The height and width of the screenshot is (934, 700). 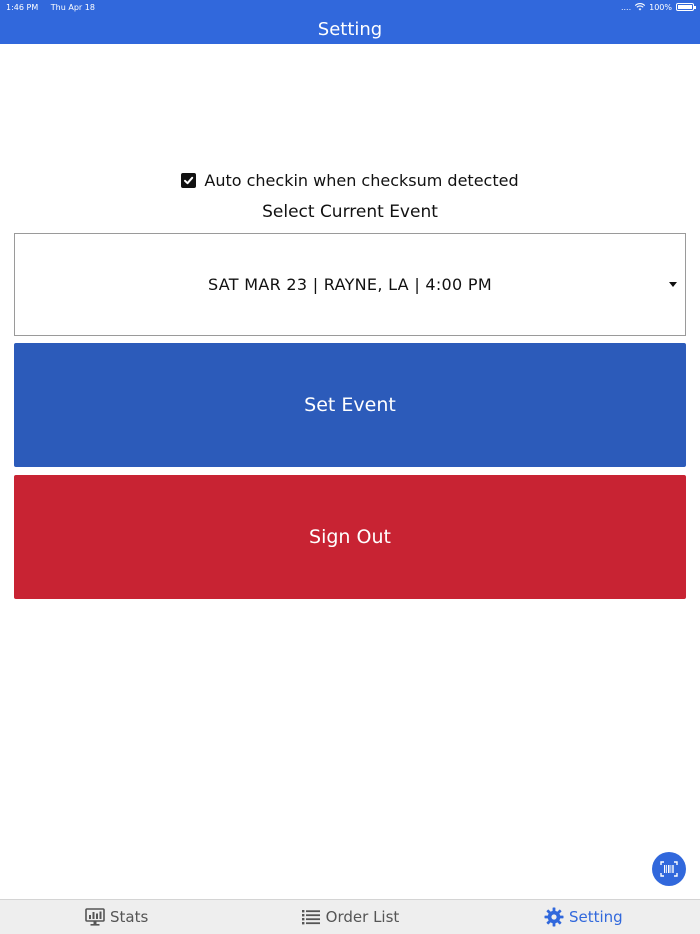 I want to click on select-event-label: Select Current Event, so click(x=350, y=212).